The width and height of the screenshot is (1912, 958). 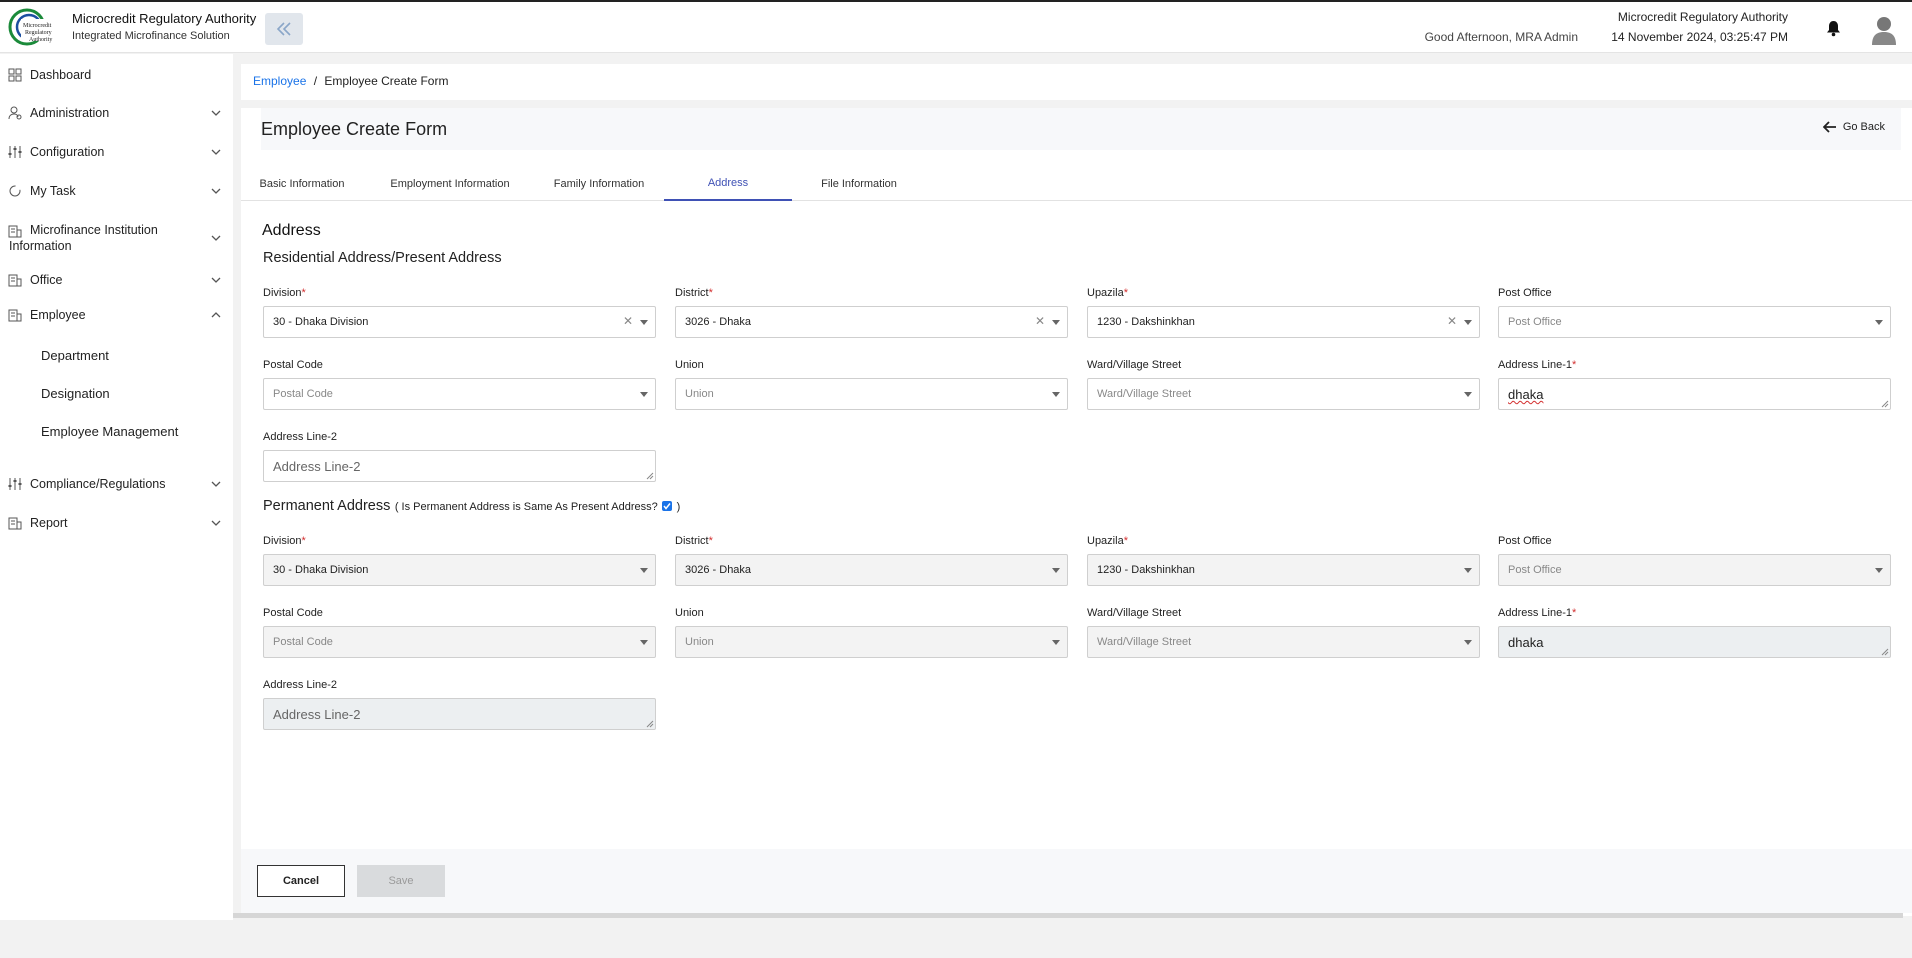 What do you see at coordinates (40, 40) in the screenshot?
I see `svg-text: Authority` at bounding box center [40, 40].